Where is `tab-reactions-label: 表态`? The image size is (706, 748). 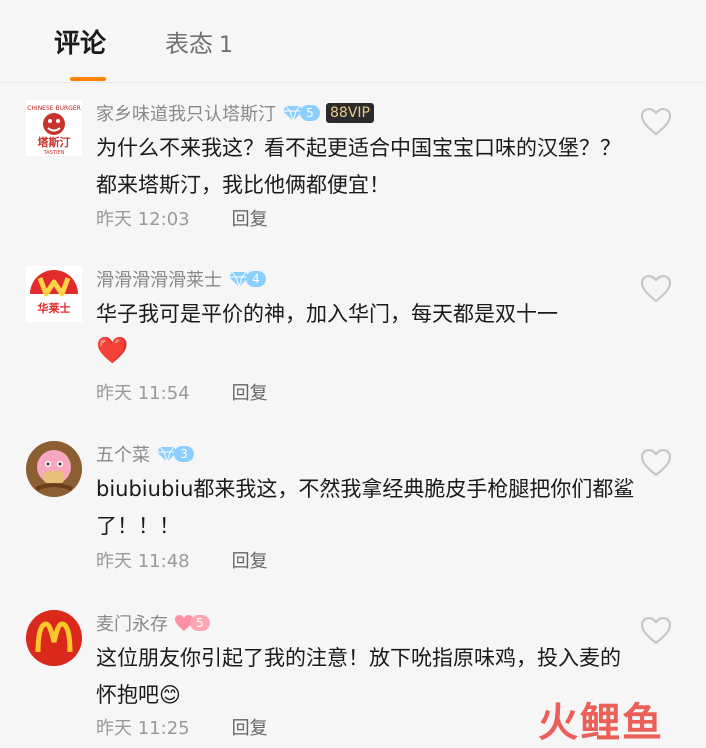 tab-reactions-label: 表态 is located at coordinates (189, 44).